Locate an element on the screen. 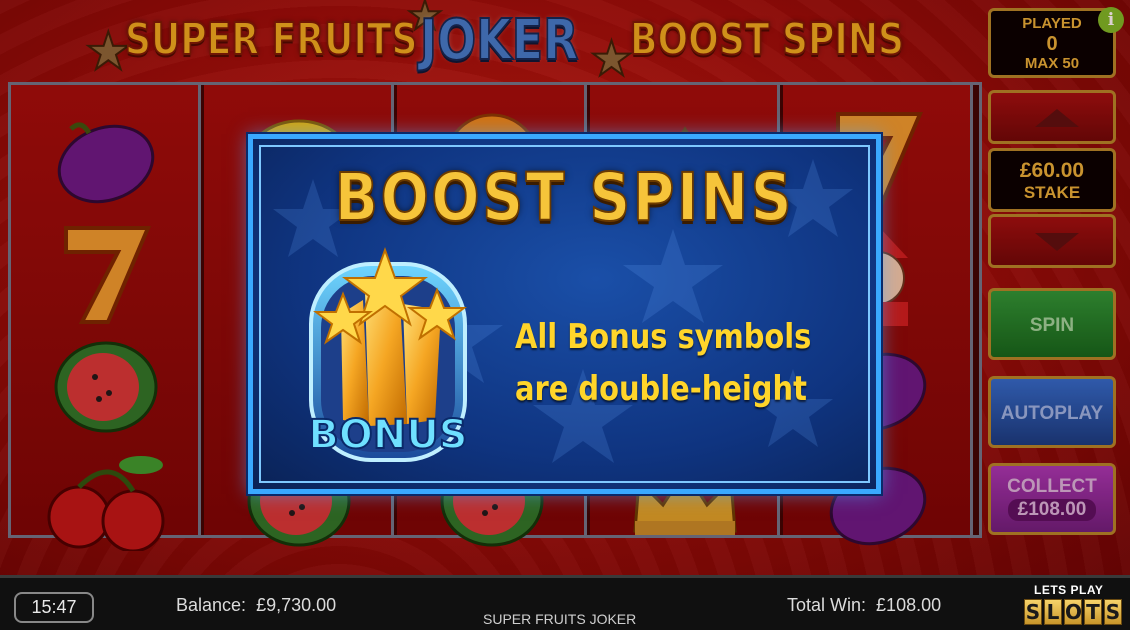 The height and width of the screenshot is (630, 1130). balance-label: Balance: is located at coordinates (211, 605).